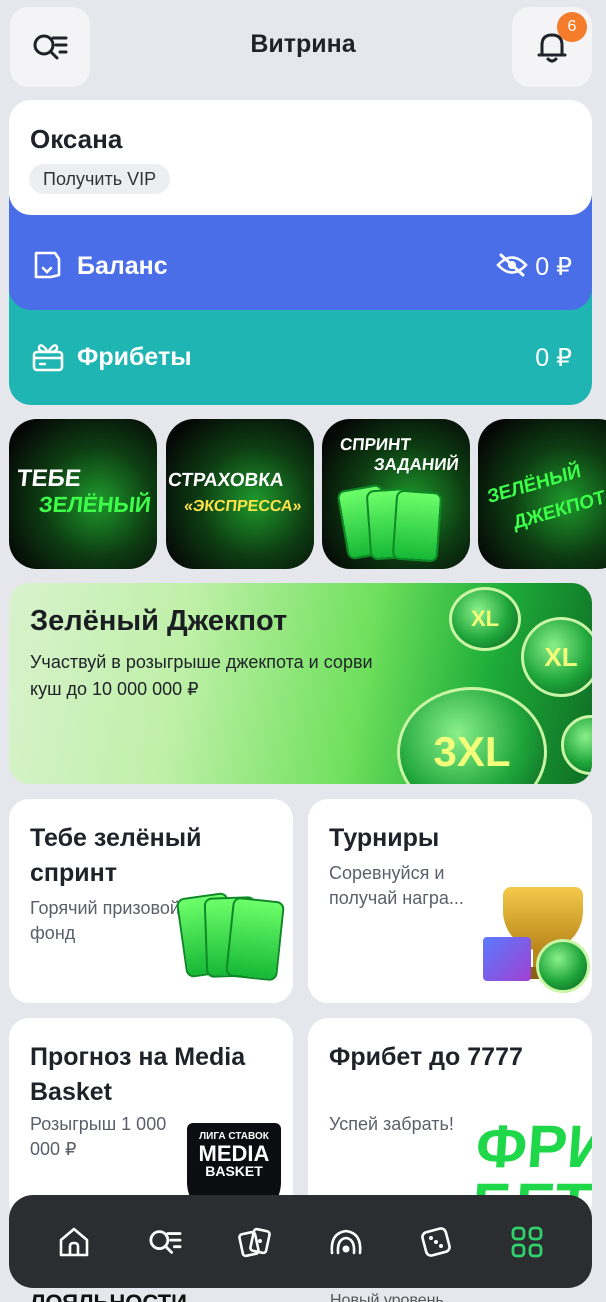 The image size is (606, 1302). Describe the element at coordinates (138, 1074) in the screenshot. I see `card-title: Прогноз на Media Basket` at that location.